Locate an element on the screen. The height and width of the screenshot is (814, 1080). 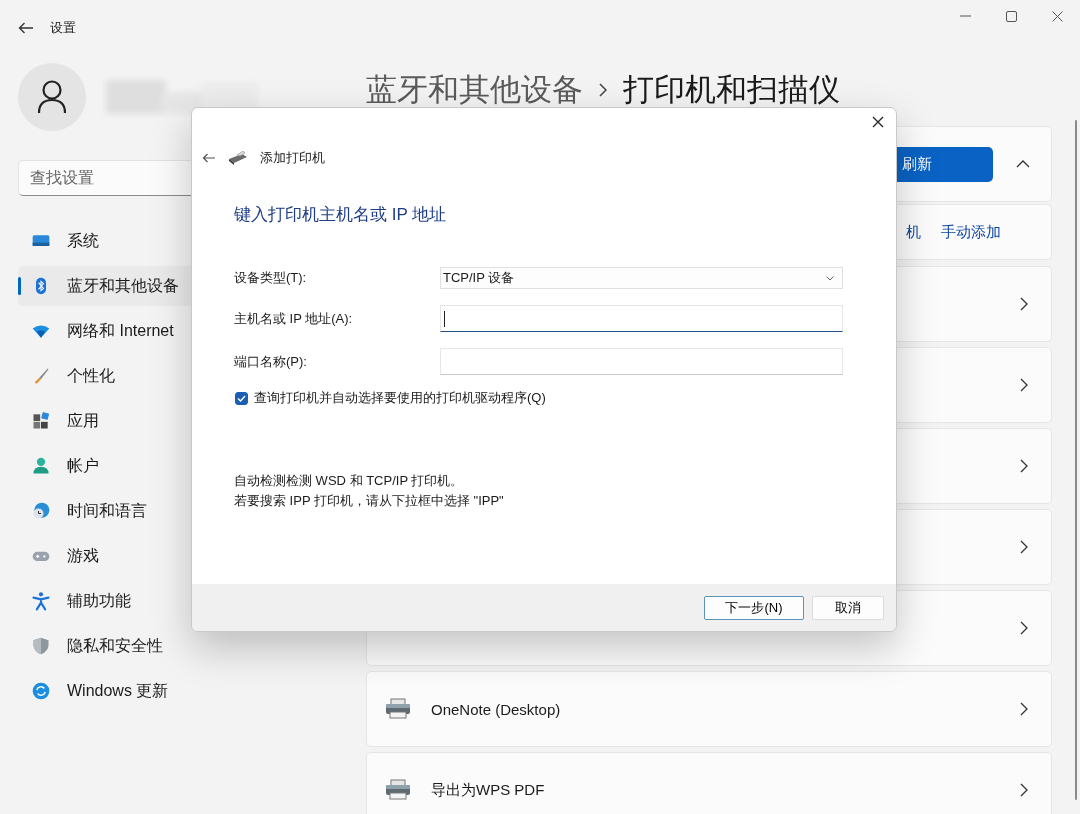
description-text: 若要搜索 IPP 打印机，请从下拉框中选择 "IPP" is located at coordinates (369, 501).